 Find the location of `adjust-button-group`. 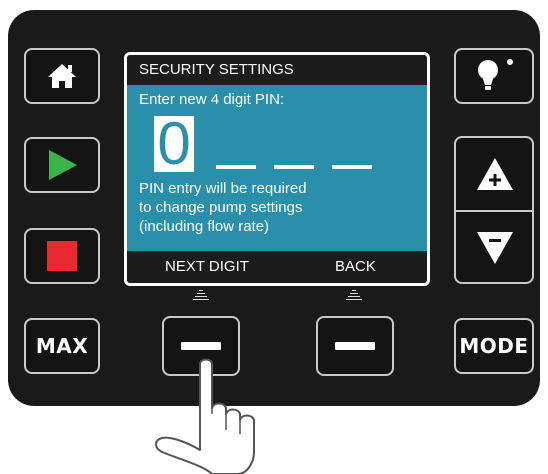

adjust-button-group is located at coordinates (494, 210).